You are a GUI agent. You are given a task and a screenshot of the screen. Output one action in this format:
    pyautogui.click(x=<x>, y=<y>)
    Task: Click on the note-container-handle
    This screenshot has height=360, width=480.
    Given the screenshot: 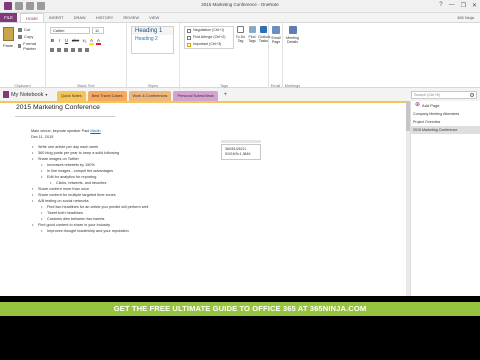 What is the action you would take?
    pyautogui.click(x=241, y=141)
    